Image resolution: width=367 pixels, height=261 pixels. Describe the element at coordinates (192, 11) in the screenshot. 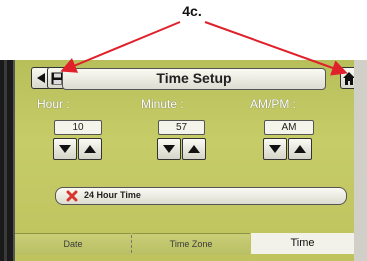

I see `callout-label: 4c.` at that location.